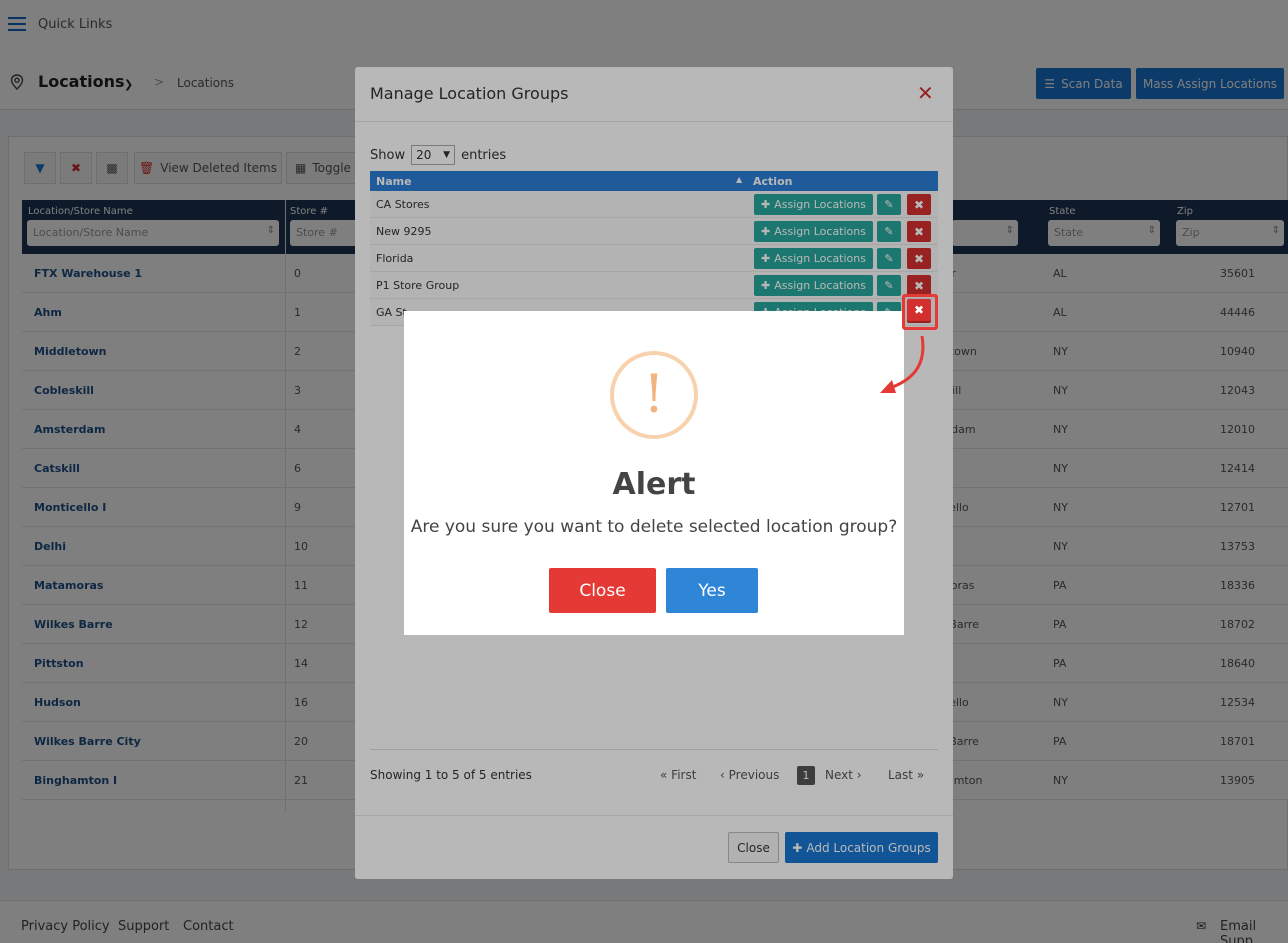 This screenshot has width=1288, height=943. I want to click on alert-close-button: Close, so click(602, 590).